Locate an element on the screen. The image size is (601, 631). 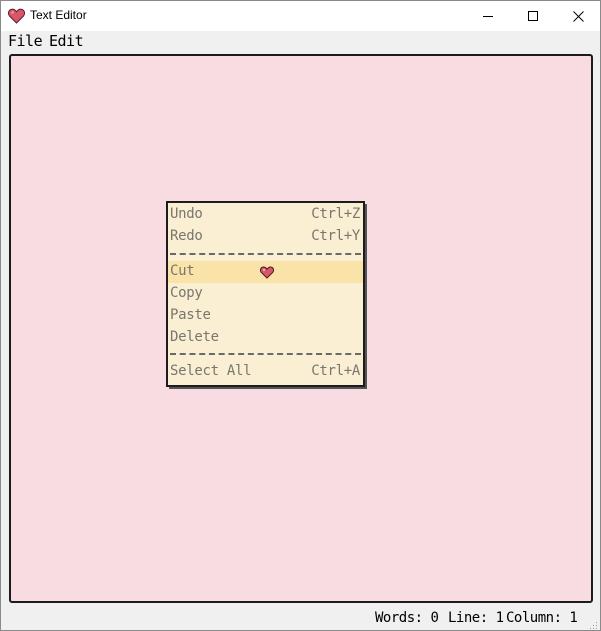
heart-icon is located at coordinates (16, 16).